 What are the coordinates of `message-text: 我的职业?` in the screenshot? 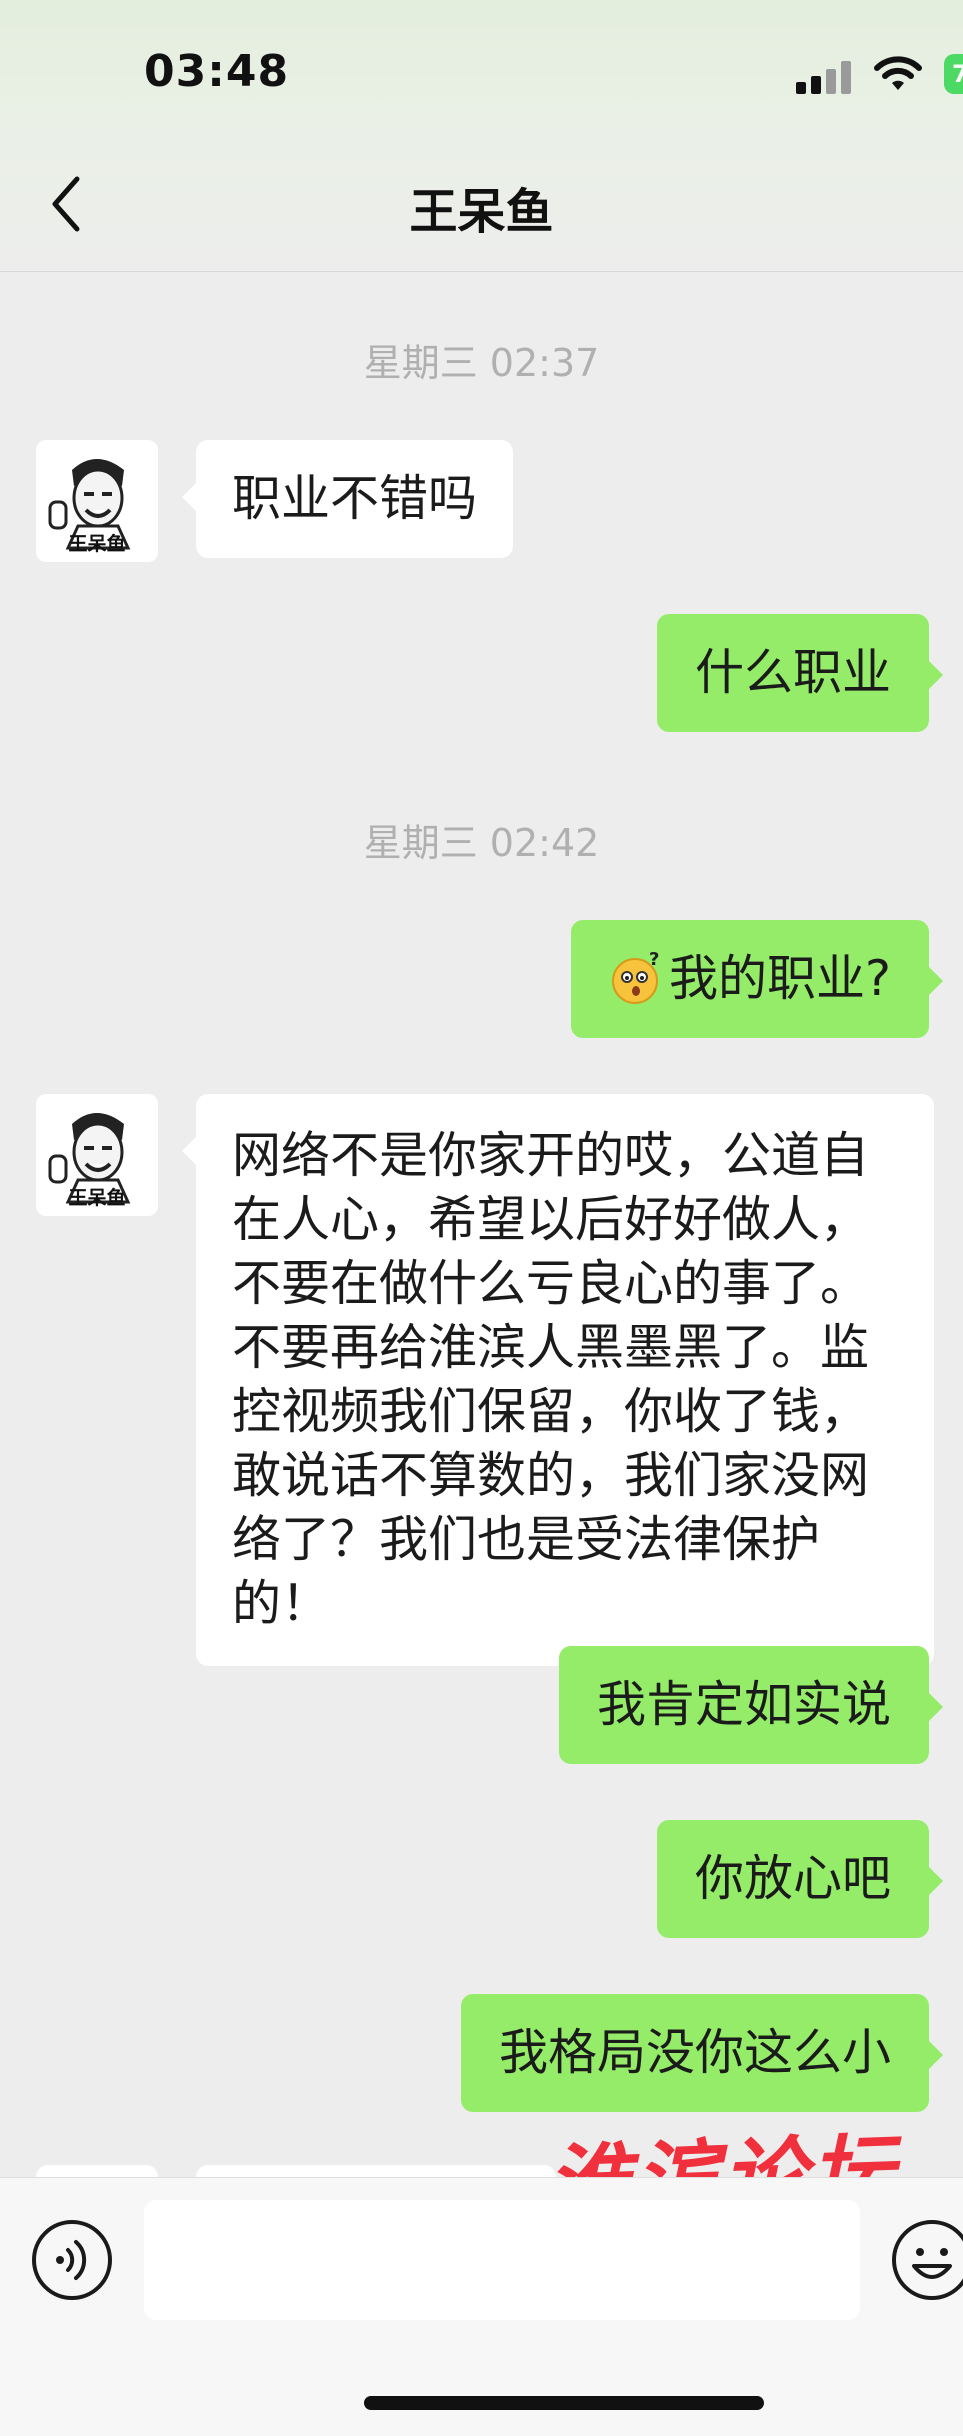 It's located at (779, 978).